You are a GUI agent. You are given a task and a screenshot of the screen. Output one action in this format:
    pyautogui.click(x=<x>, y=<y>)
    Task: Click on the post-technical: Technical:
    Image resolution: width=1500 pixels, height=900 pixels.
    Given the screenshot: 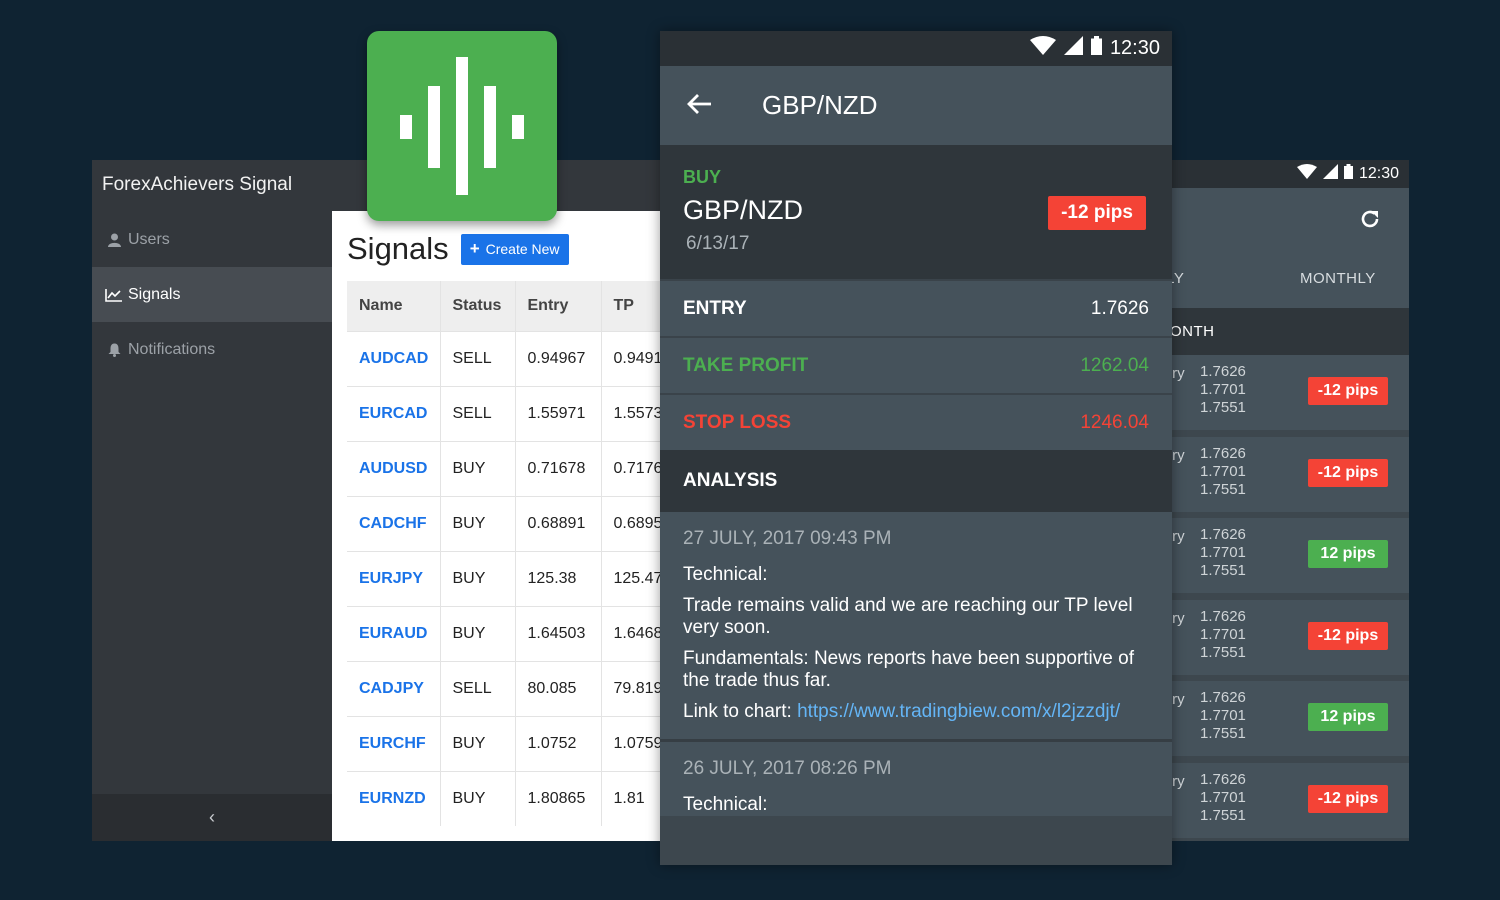 What is the action you would take?
    pyautogui.click(x=725, y=804)
    